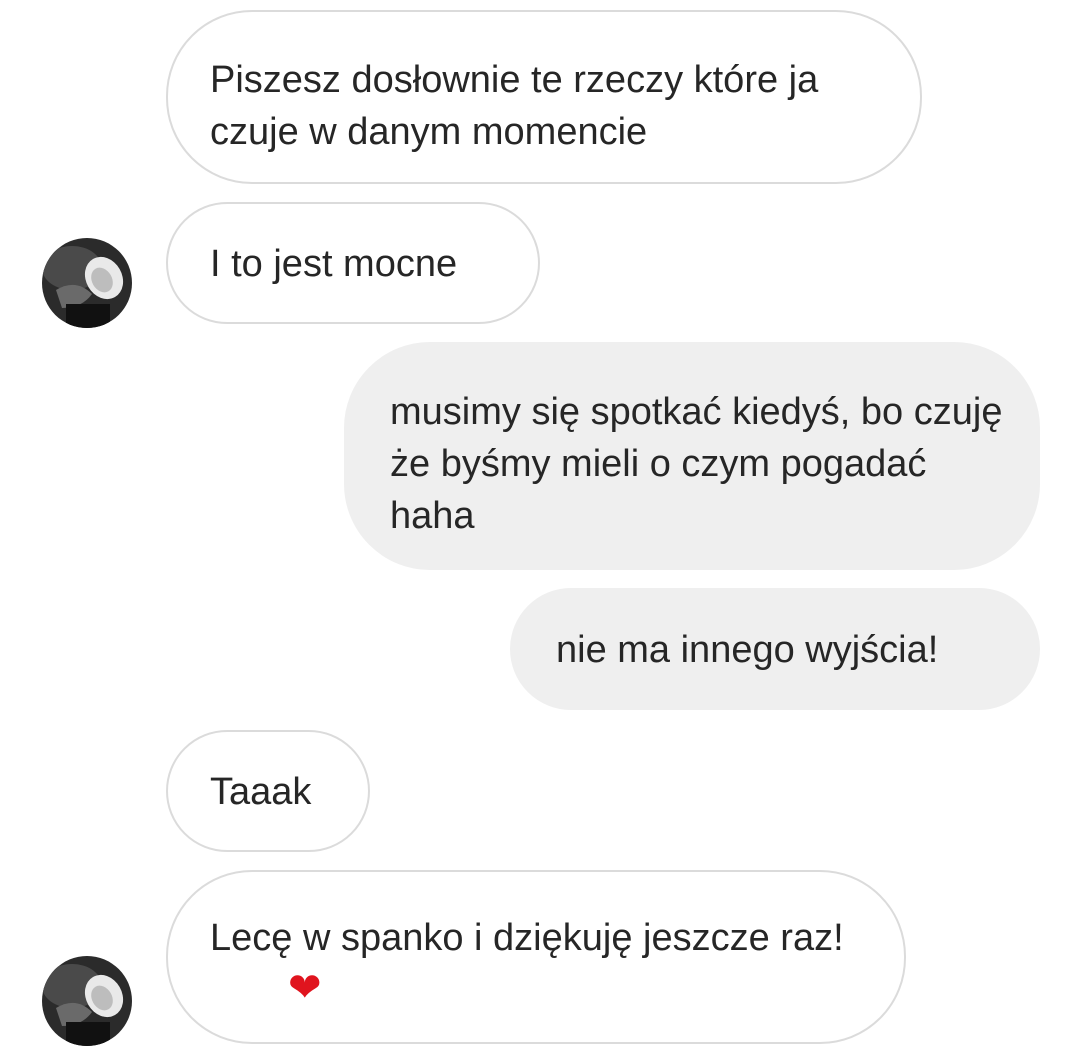 This screenshot has width=1080, height=1062. What do you see at coordinates (334, 264) in the screenshot?
I see `message-text: I to jest mocne` at bounding box center [334, 264].